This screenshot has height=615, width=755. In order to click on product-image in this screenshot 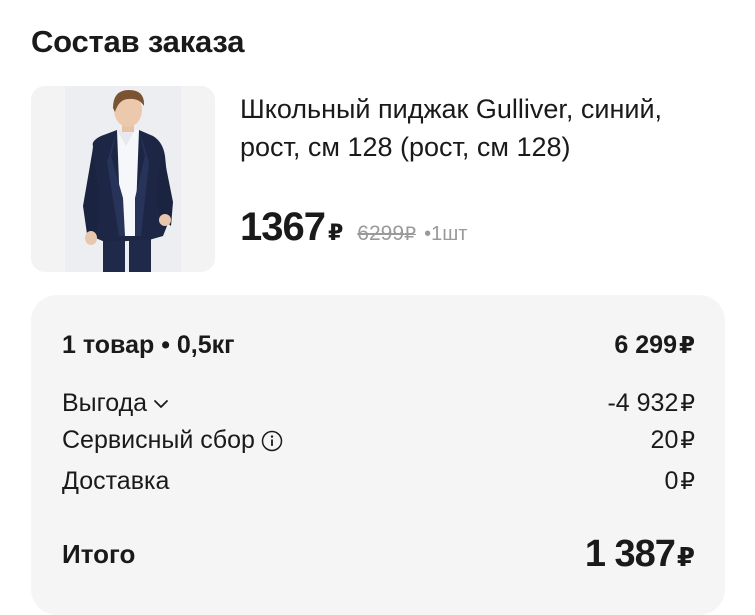, I will do `click(123, 179)`.